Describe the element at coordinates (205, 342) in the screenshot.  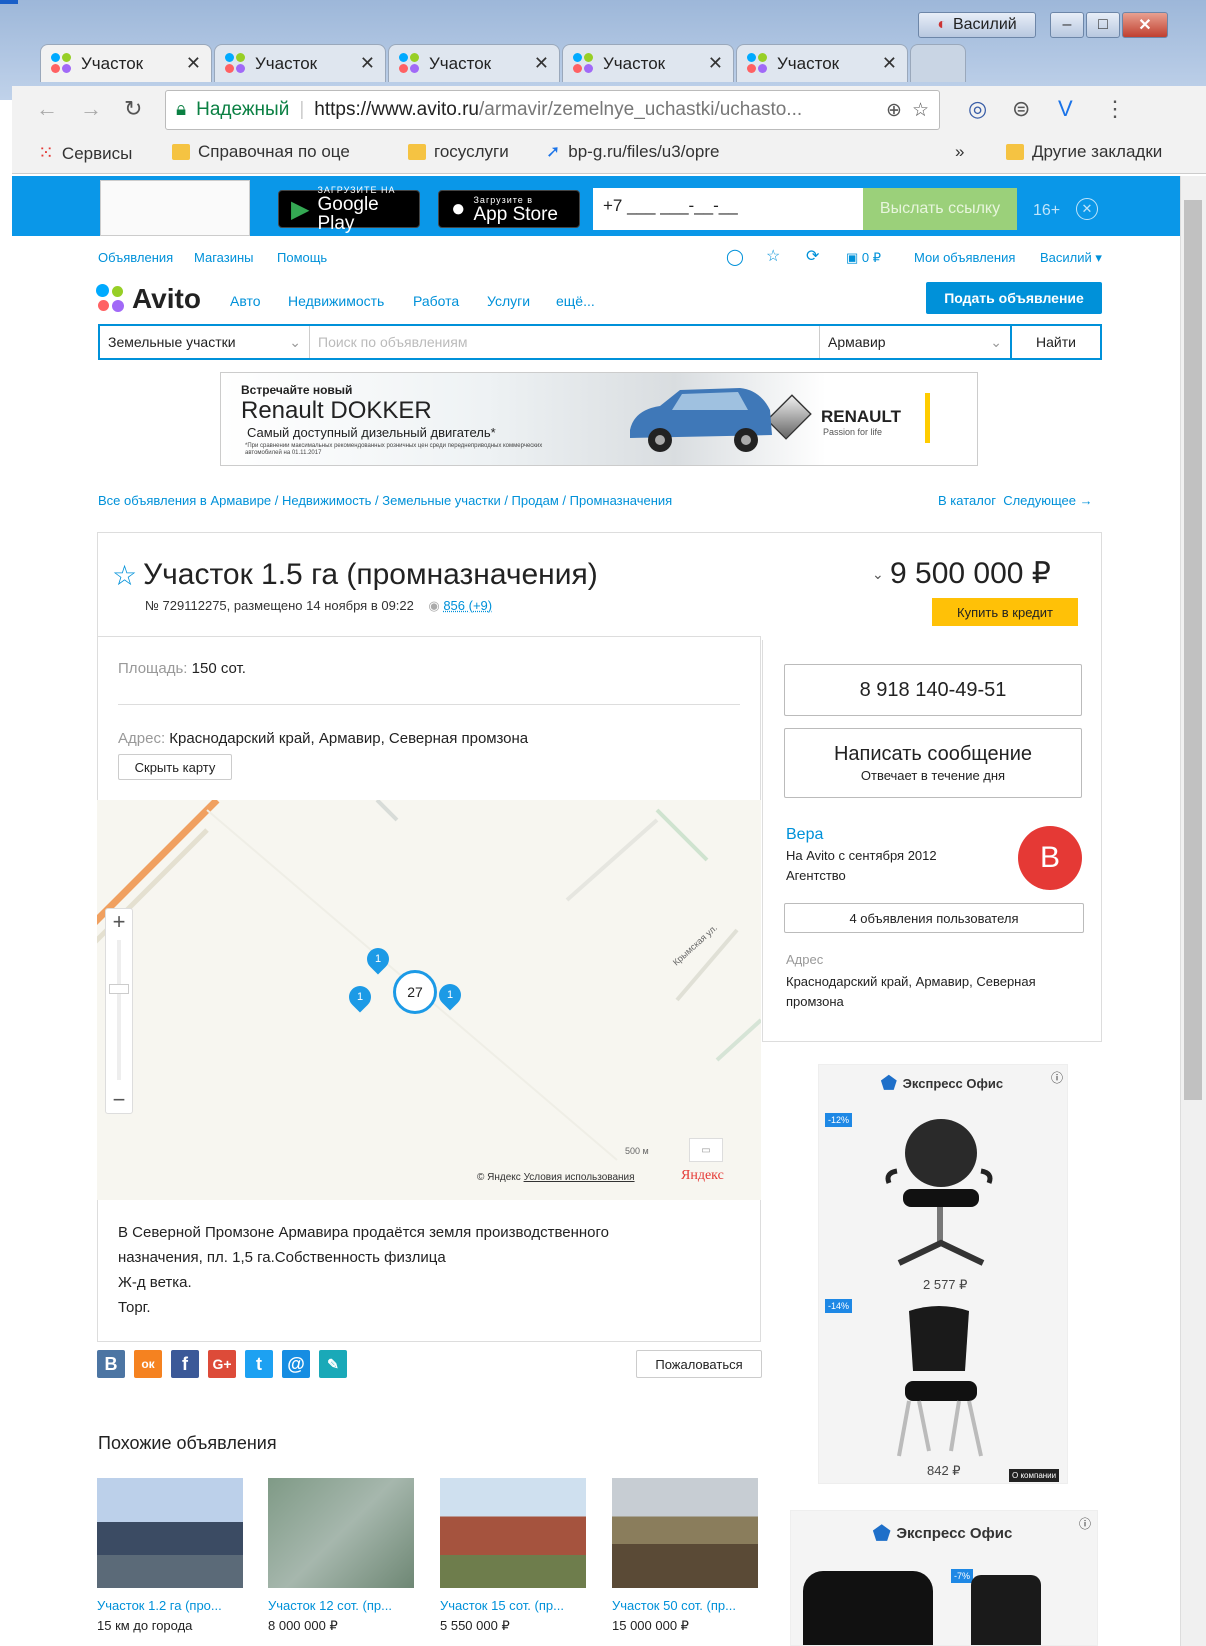
I see `category-select: Земельные участки ⌄` at that location.